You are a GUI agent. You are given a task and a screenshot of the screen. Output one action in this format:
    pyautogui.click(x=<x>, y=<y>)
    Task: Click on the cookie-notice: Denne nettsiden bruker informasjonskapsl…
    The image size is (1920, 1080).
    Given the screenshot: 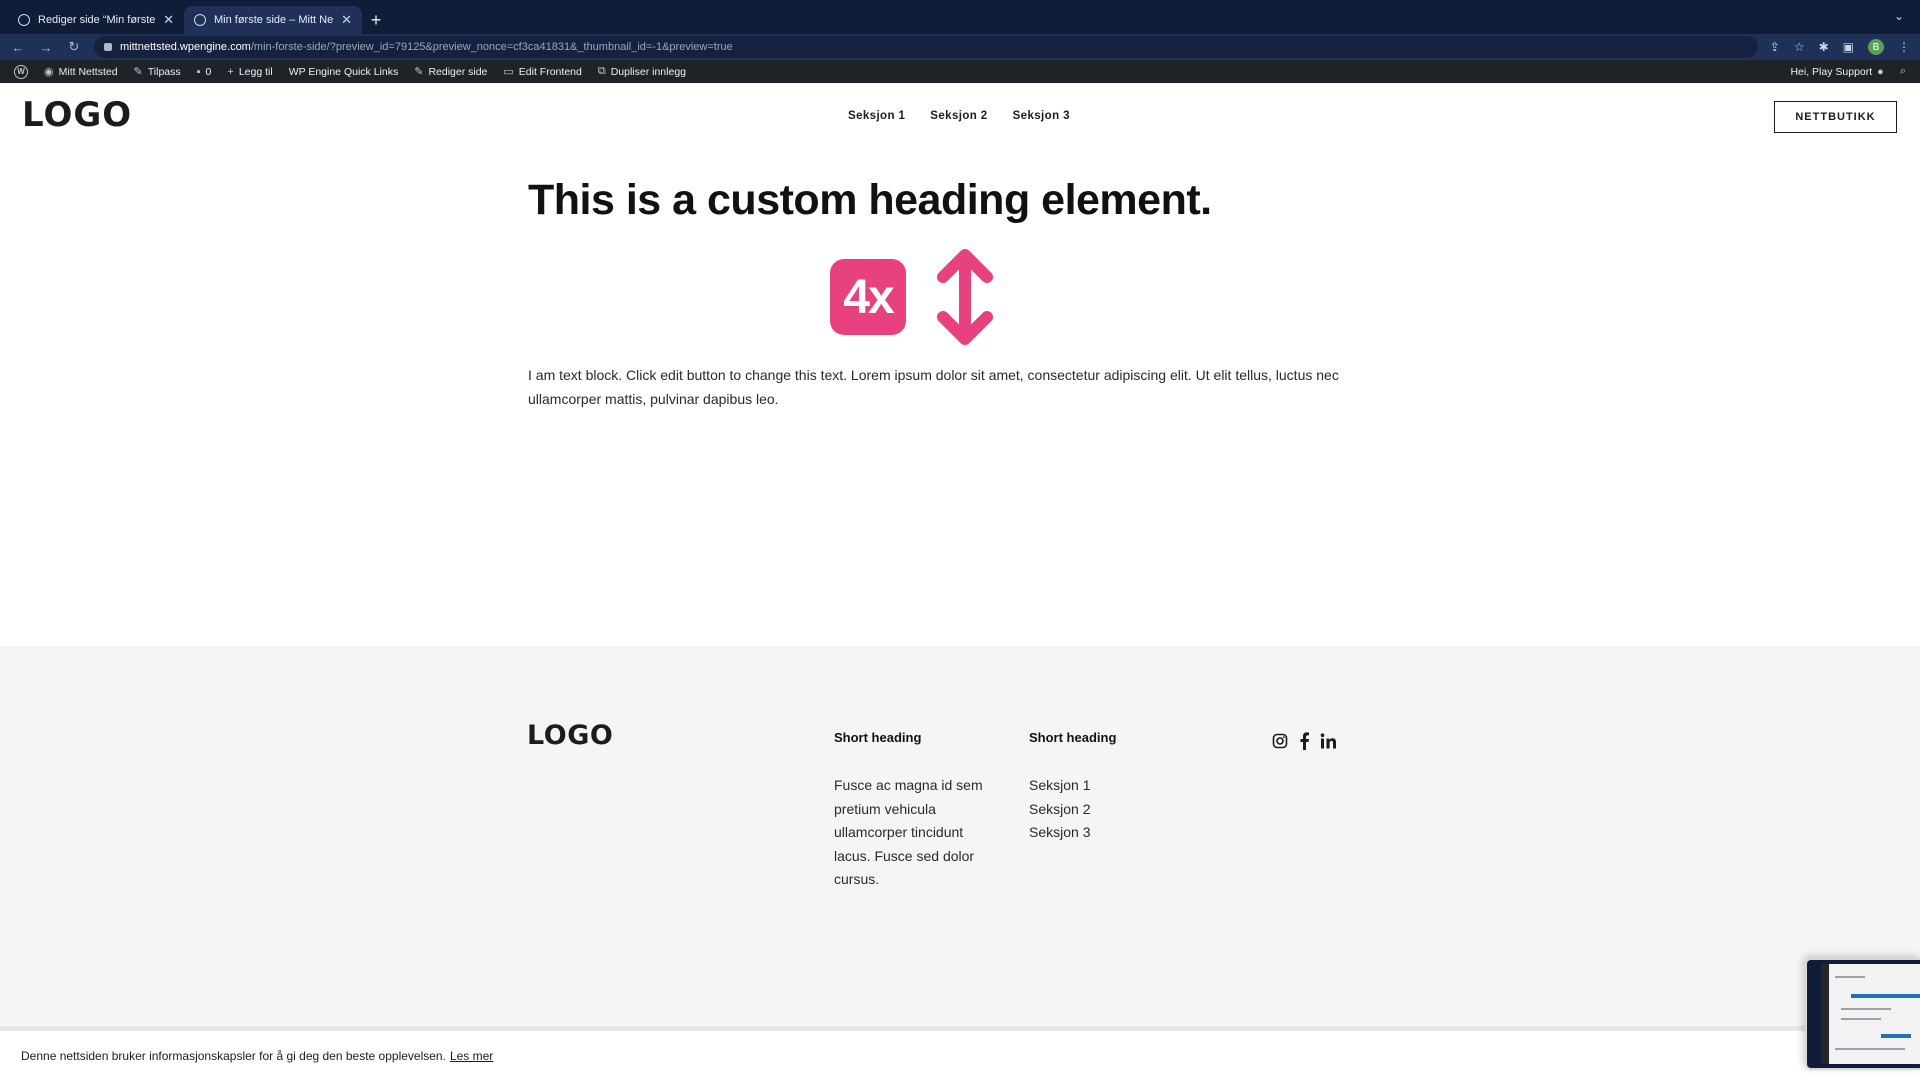 What is the action you would take?
    pyautogui.click(x=960, y=1053)
    